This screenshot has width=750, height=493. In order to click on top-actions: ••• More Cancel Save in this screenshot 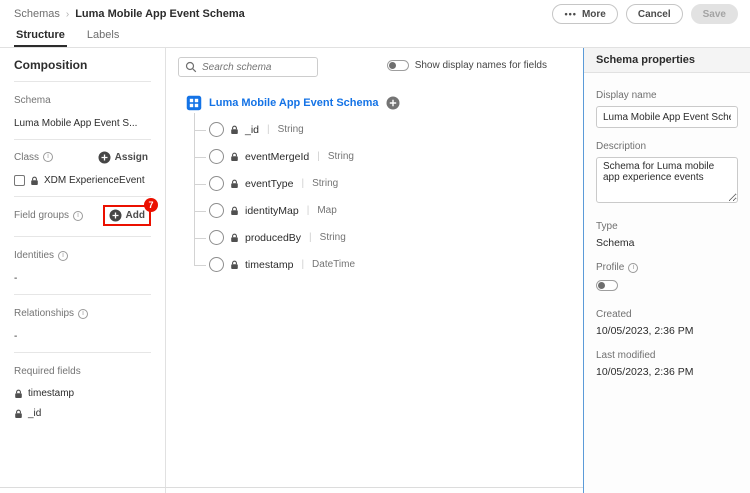, I will do `click(645, 14)`.